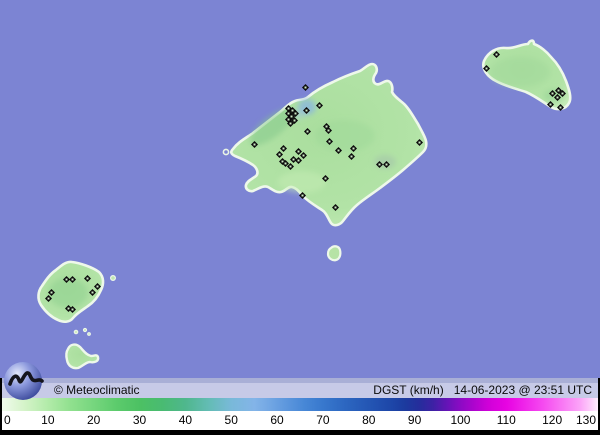 This screenshot has width=600, height=435. Describe the element at coordinates (506, 420) in the screenshot. I see `tick-label-110: 110` at that location.